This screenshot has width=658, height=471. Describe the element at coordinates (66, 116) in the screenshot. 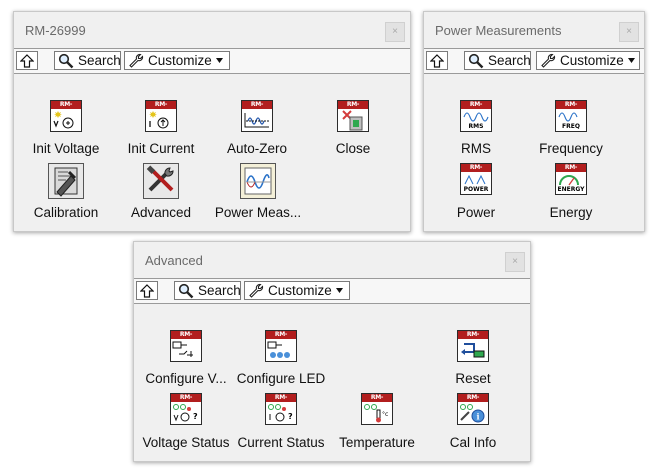

I see `init-voltage-icon: RM-26999` at that location.